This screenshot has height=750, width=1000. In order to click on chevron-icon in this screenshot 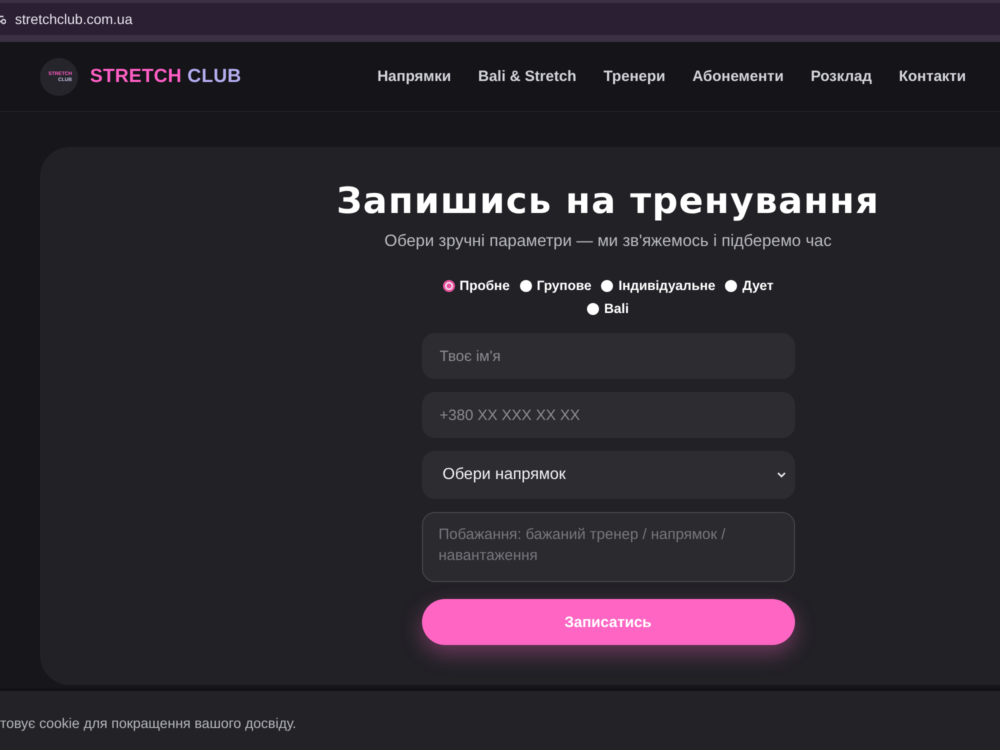, I will do `click(781, 475)`.